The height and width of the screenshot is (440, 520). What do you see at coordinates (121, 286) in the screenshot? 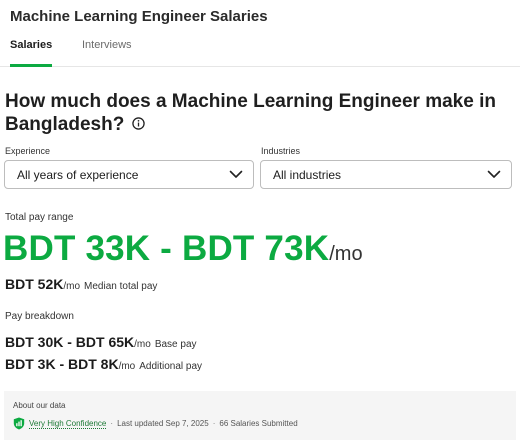
I see `median-pay-label: Median total pay` at bounding box center [121, 286].